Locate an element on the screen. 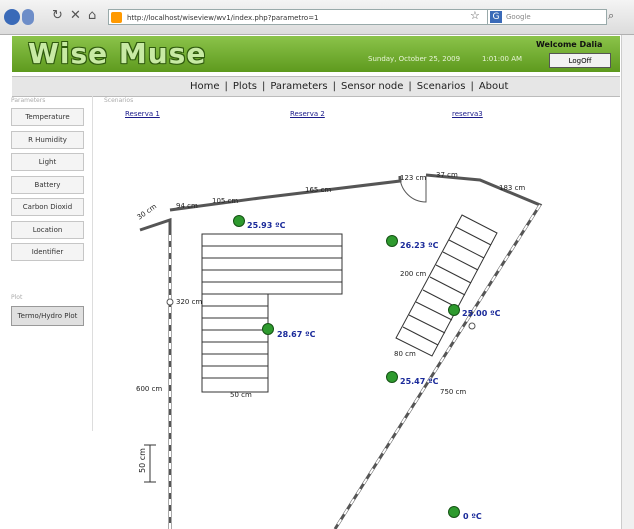 The image size is (634, 529). dim-50cm: 50 cm is located at coordinates (241, 395).